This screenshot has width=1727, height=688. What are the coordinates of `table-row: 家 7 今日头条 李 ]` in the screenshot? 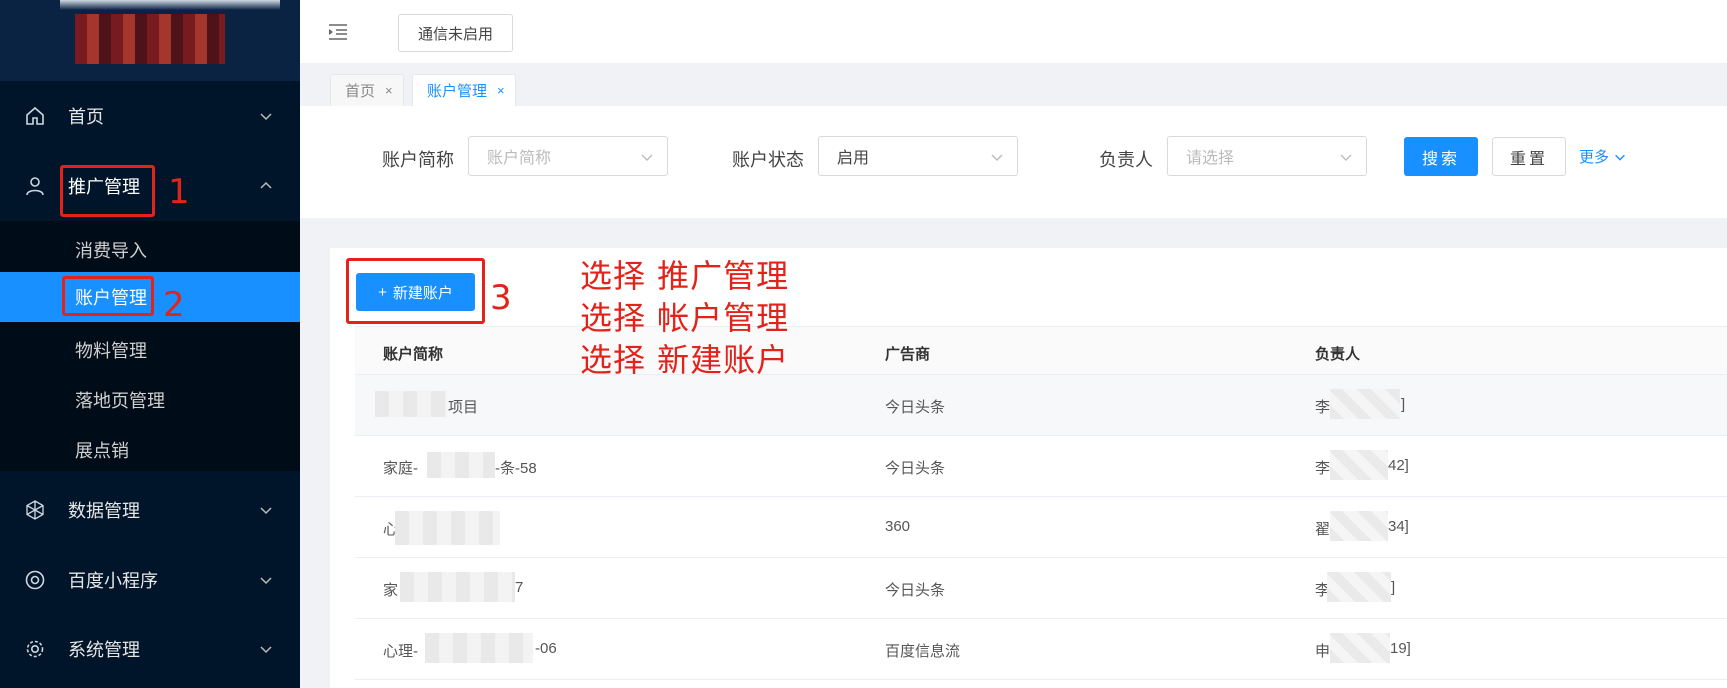 It's located at (1041, 588).